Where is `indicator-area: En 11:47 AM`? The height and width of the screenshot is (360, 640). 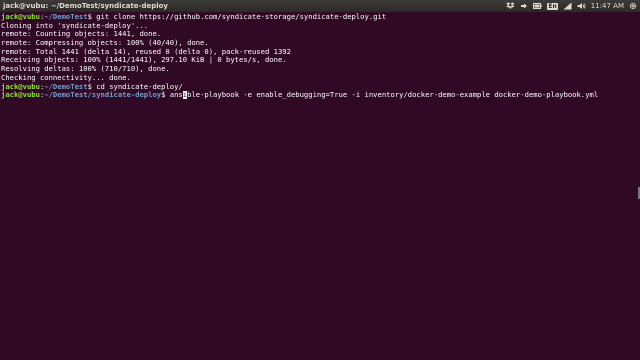 indicator-area: En 11:47 AM is located at coordinates (571, 6).